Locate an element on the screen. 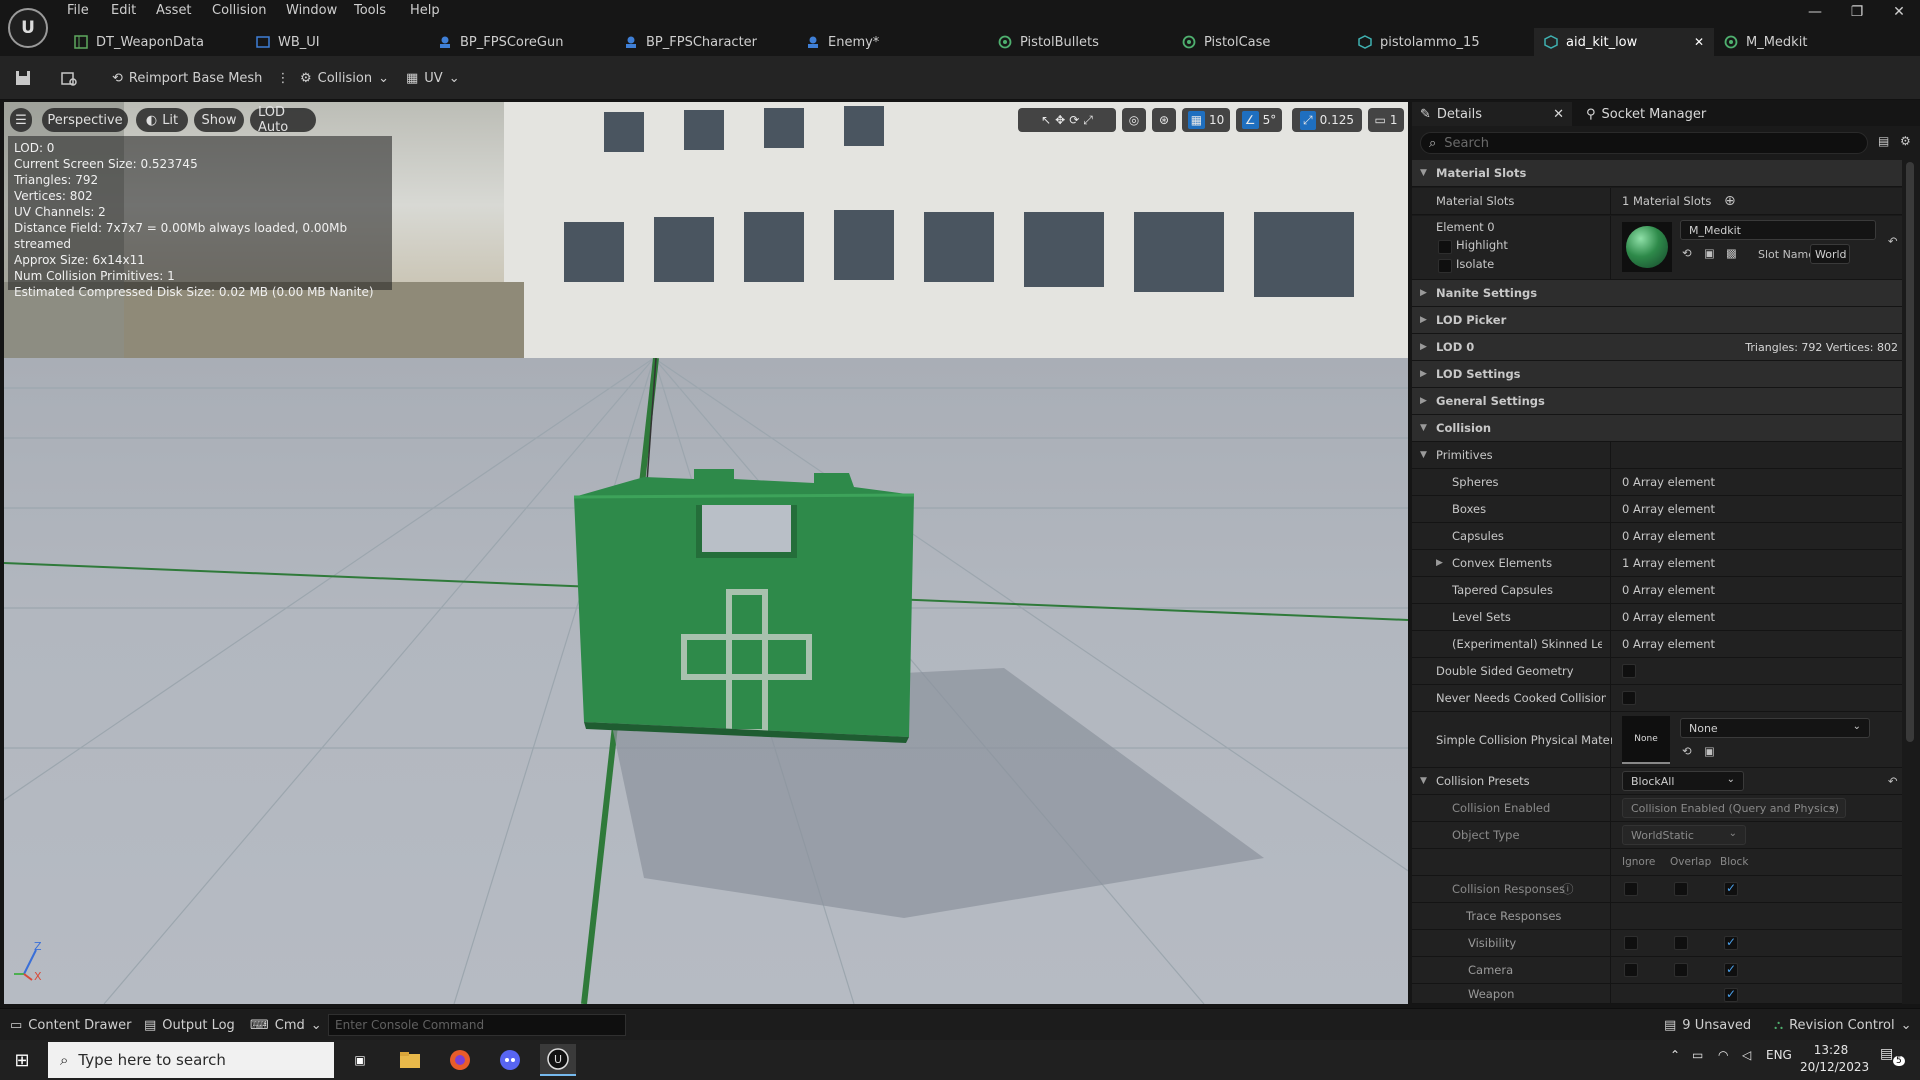  move-icon: ✥ is located at coordinates (1060, 120).